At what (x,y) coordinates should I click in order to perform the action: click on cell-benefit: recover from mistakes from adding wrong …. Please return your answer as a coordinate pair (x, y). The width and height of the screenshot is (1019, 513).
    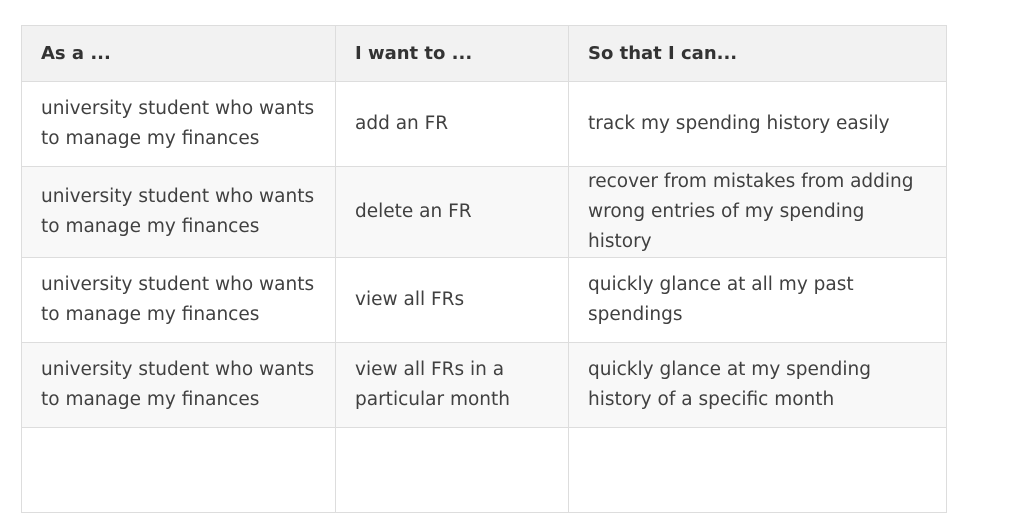
    Looking at the image, I should click on (757, 212).